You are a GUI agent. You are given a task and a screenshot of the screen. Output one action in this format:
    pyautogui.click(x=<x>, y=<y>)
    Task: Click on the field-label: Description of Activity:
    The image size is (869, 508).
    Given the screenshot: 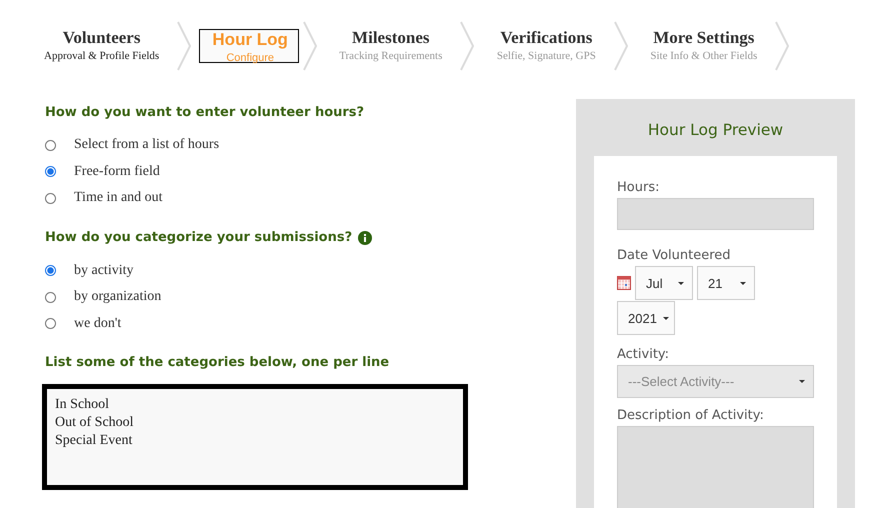 What is the action you would take?
    pyautogui.click(x=691, y=415)
    